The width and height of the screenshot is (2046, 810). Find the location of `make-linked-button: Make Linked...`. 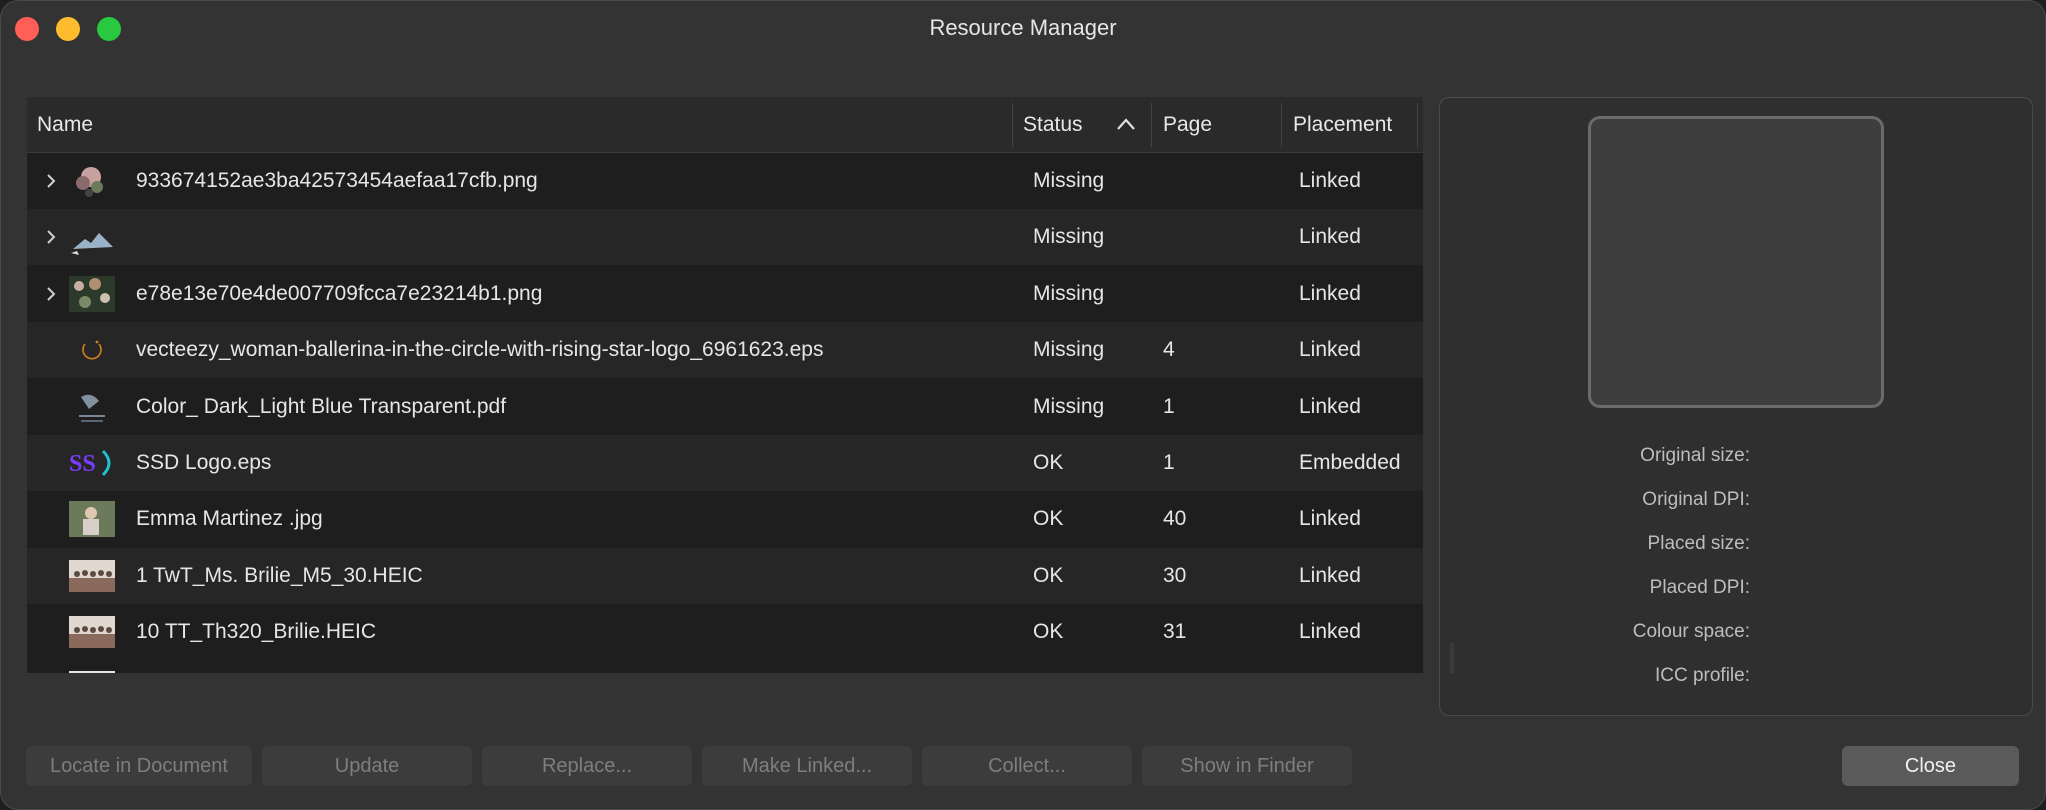

make-linked-button: Make Linked... is located at coordinates (807, 766).